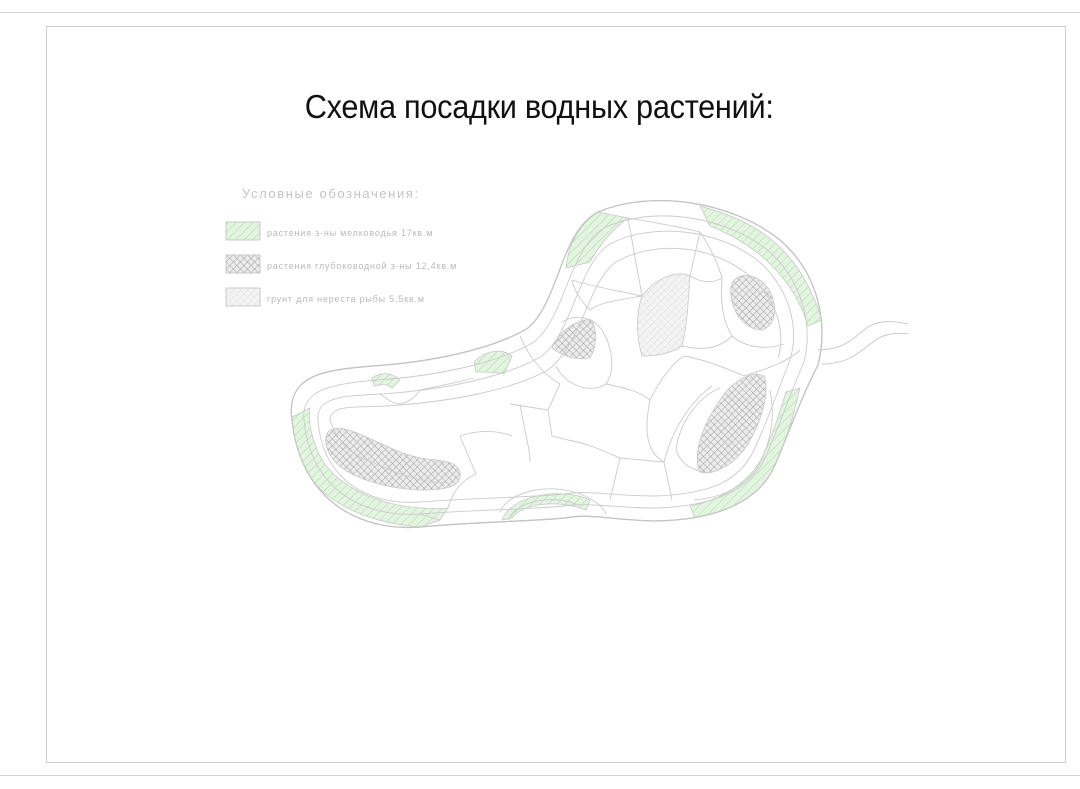 This screenshot has width=1080, height=789. Describe the element at coordinates (863, 343) in the screenshot. I see `stream-outlet` at that location.